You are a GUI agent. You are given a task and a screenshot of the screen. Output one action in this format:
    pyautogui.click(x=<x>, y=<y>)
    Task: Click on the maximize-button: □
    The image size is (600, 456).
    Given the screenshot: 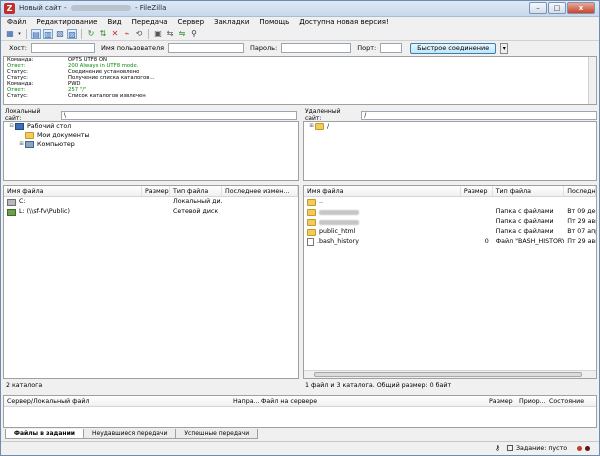 What is the action you would take?
    pyautogui.click(x=557, y=8)
    